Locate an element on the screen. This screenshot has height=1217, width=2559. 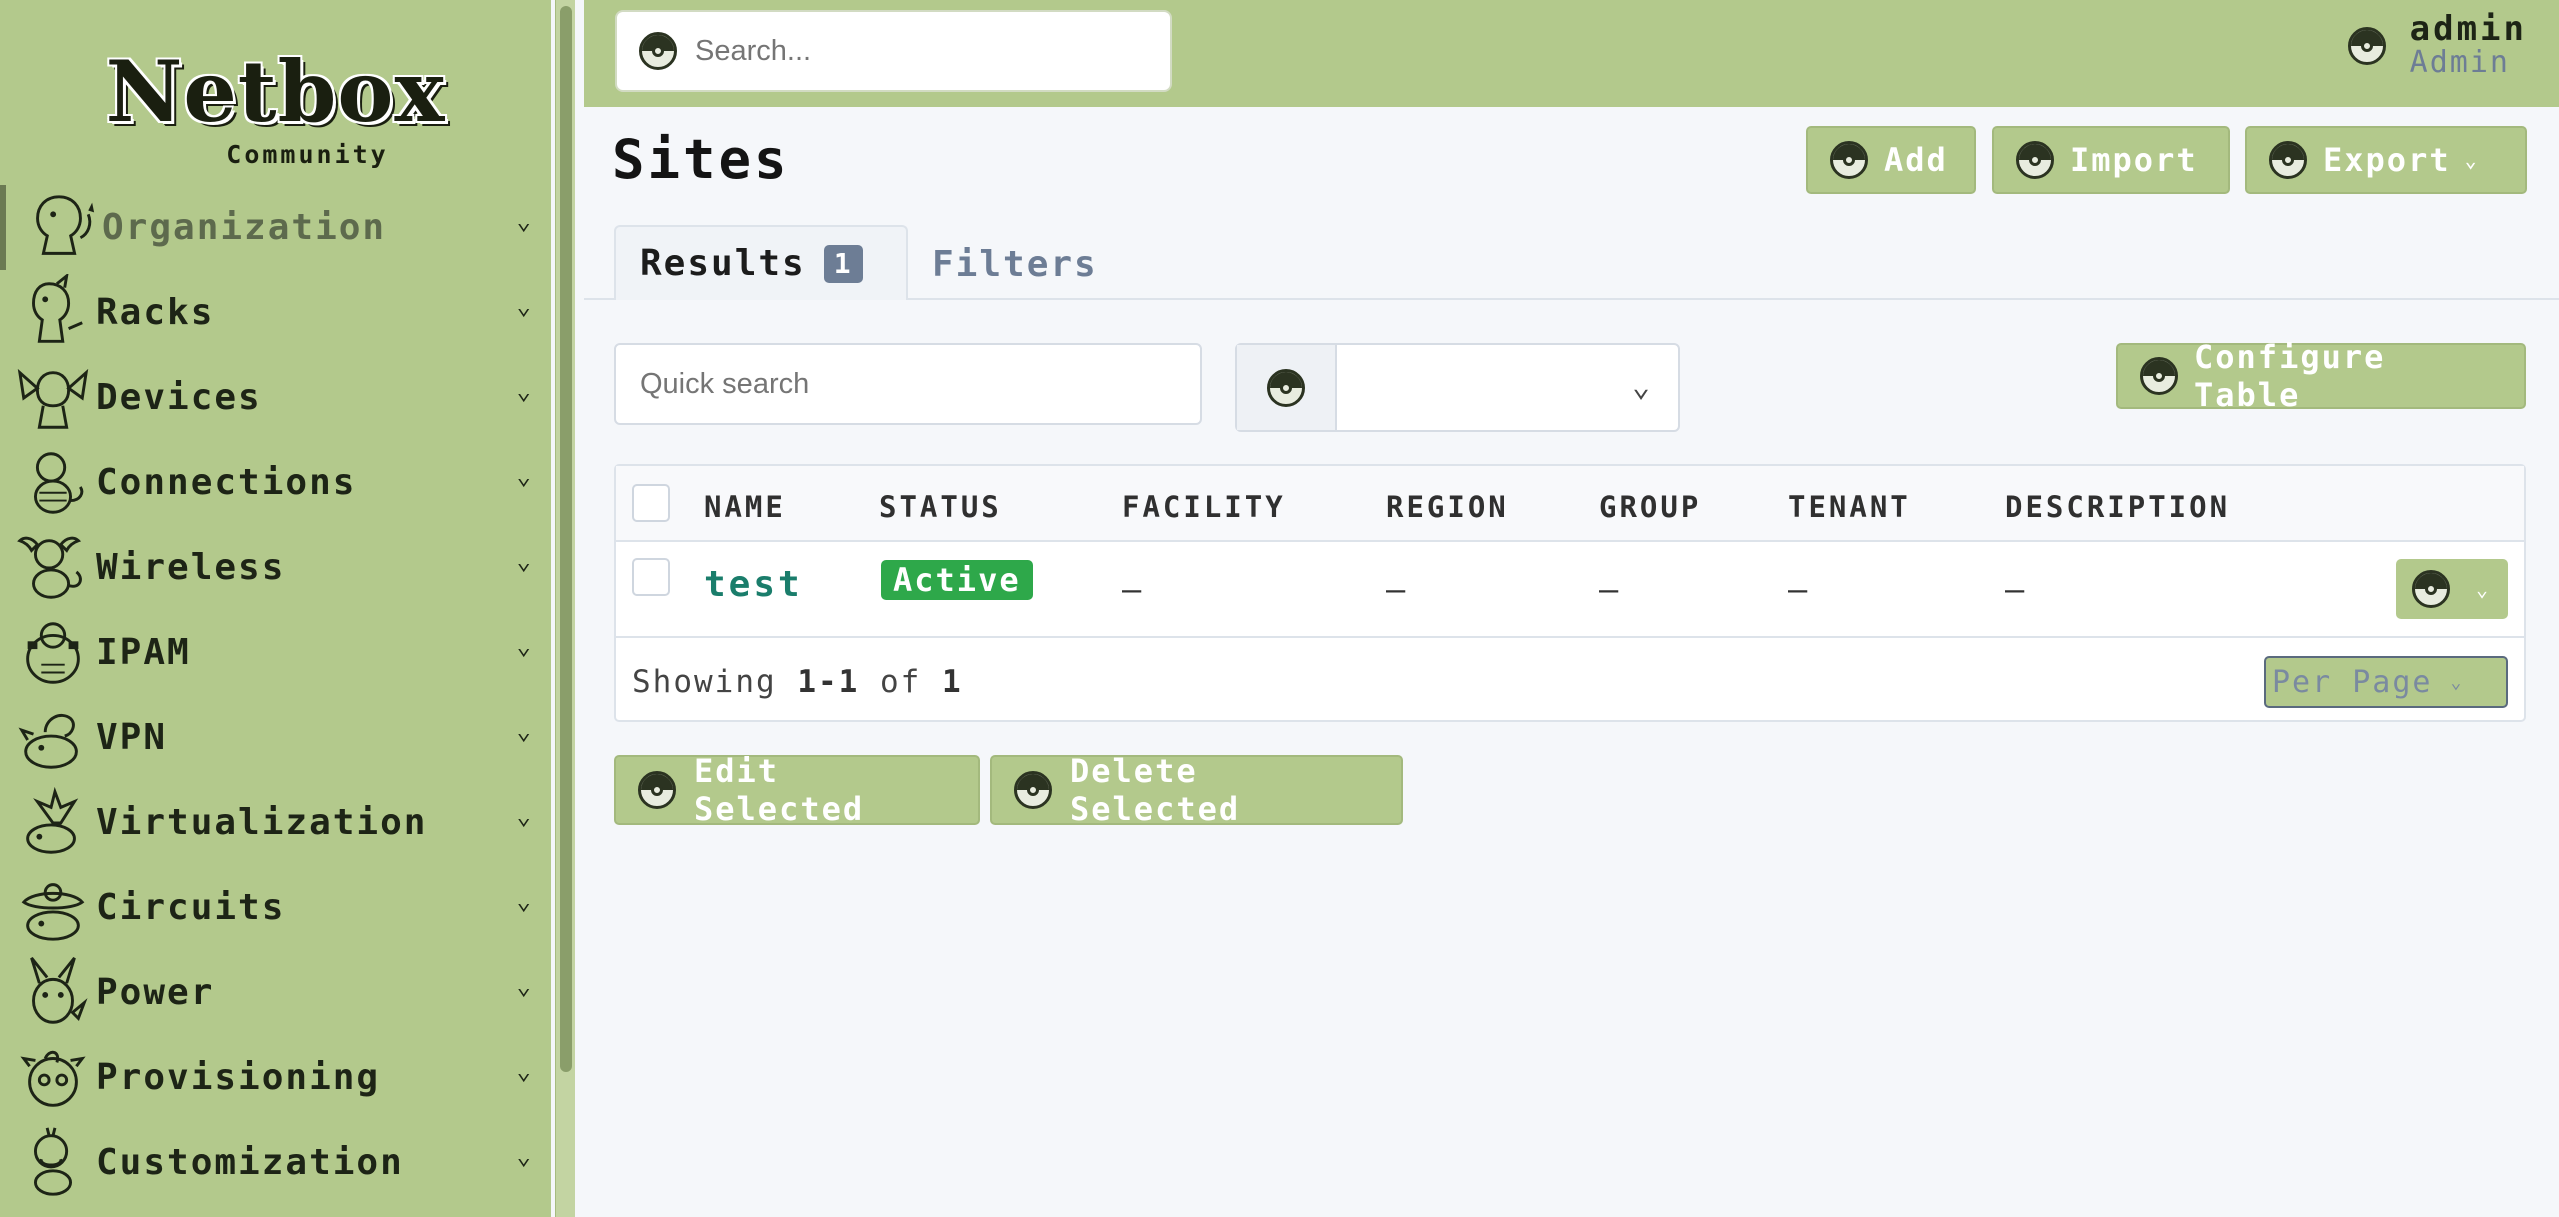
results-count-badge: 1 is located at coordinates (843, 263).